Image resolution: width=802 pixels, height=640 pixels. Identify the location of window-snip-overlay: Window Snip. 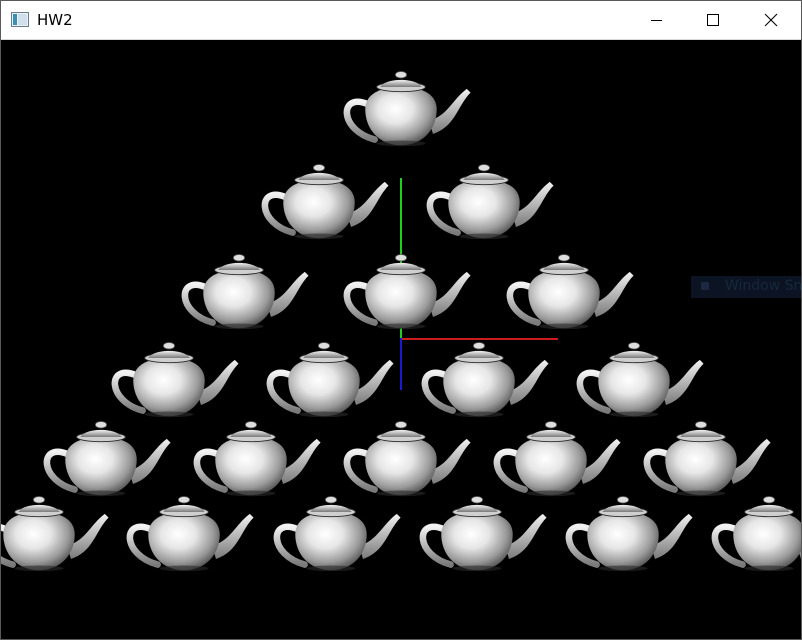
(746, 287).